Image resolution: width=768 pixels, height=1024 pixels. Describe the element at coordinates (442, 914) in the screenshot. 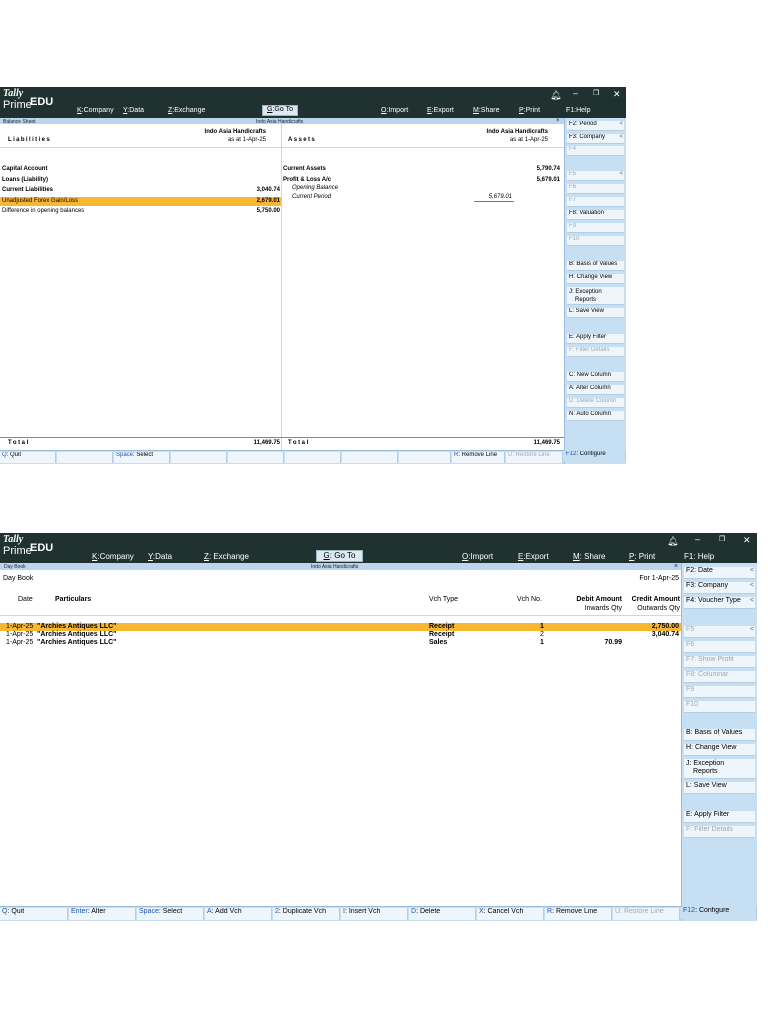

I see `delete-button: D: Delete` at that location.